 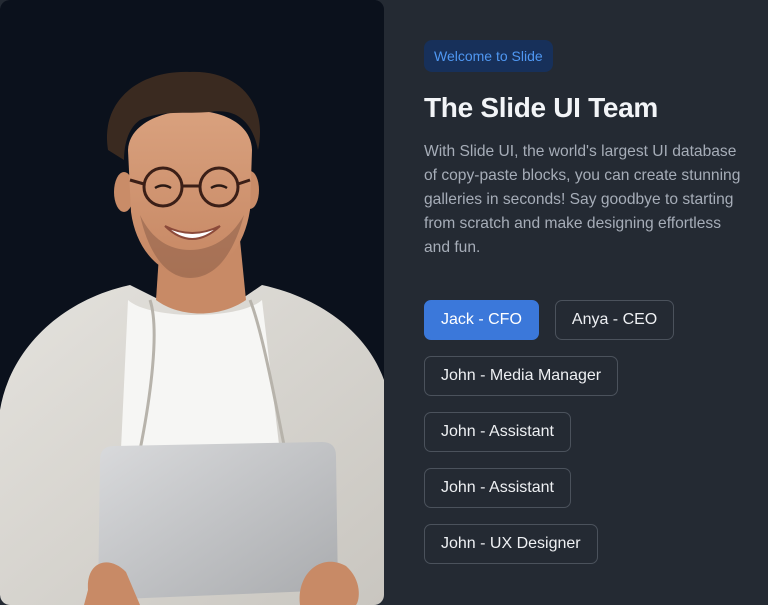 I want to click on team-button-row: Jack - CFO Anya - CEO, so click(x=584, y=320).